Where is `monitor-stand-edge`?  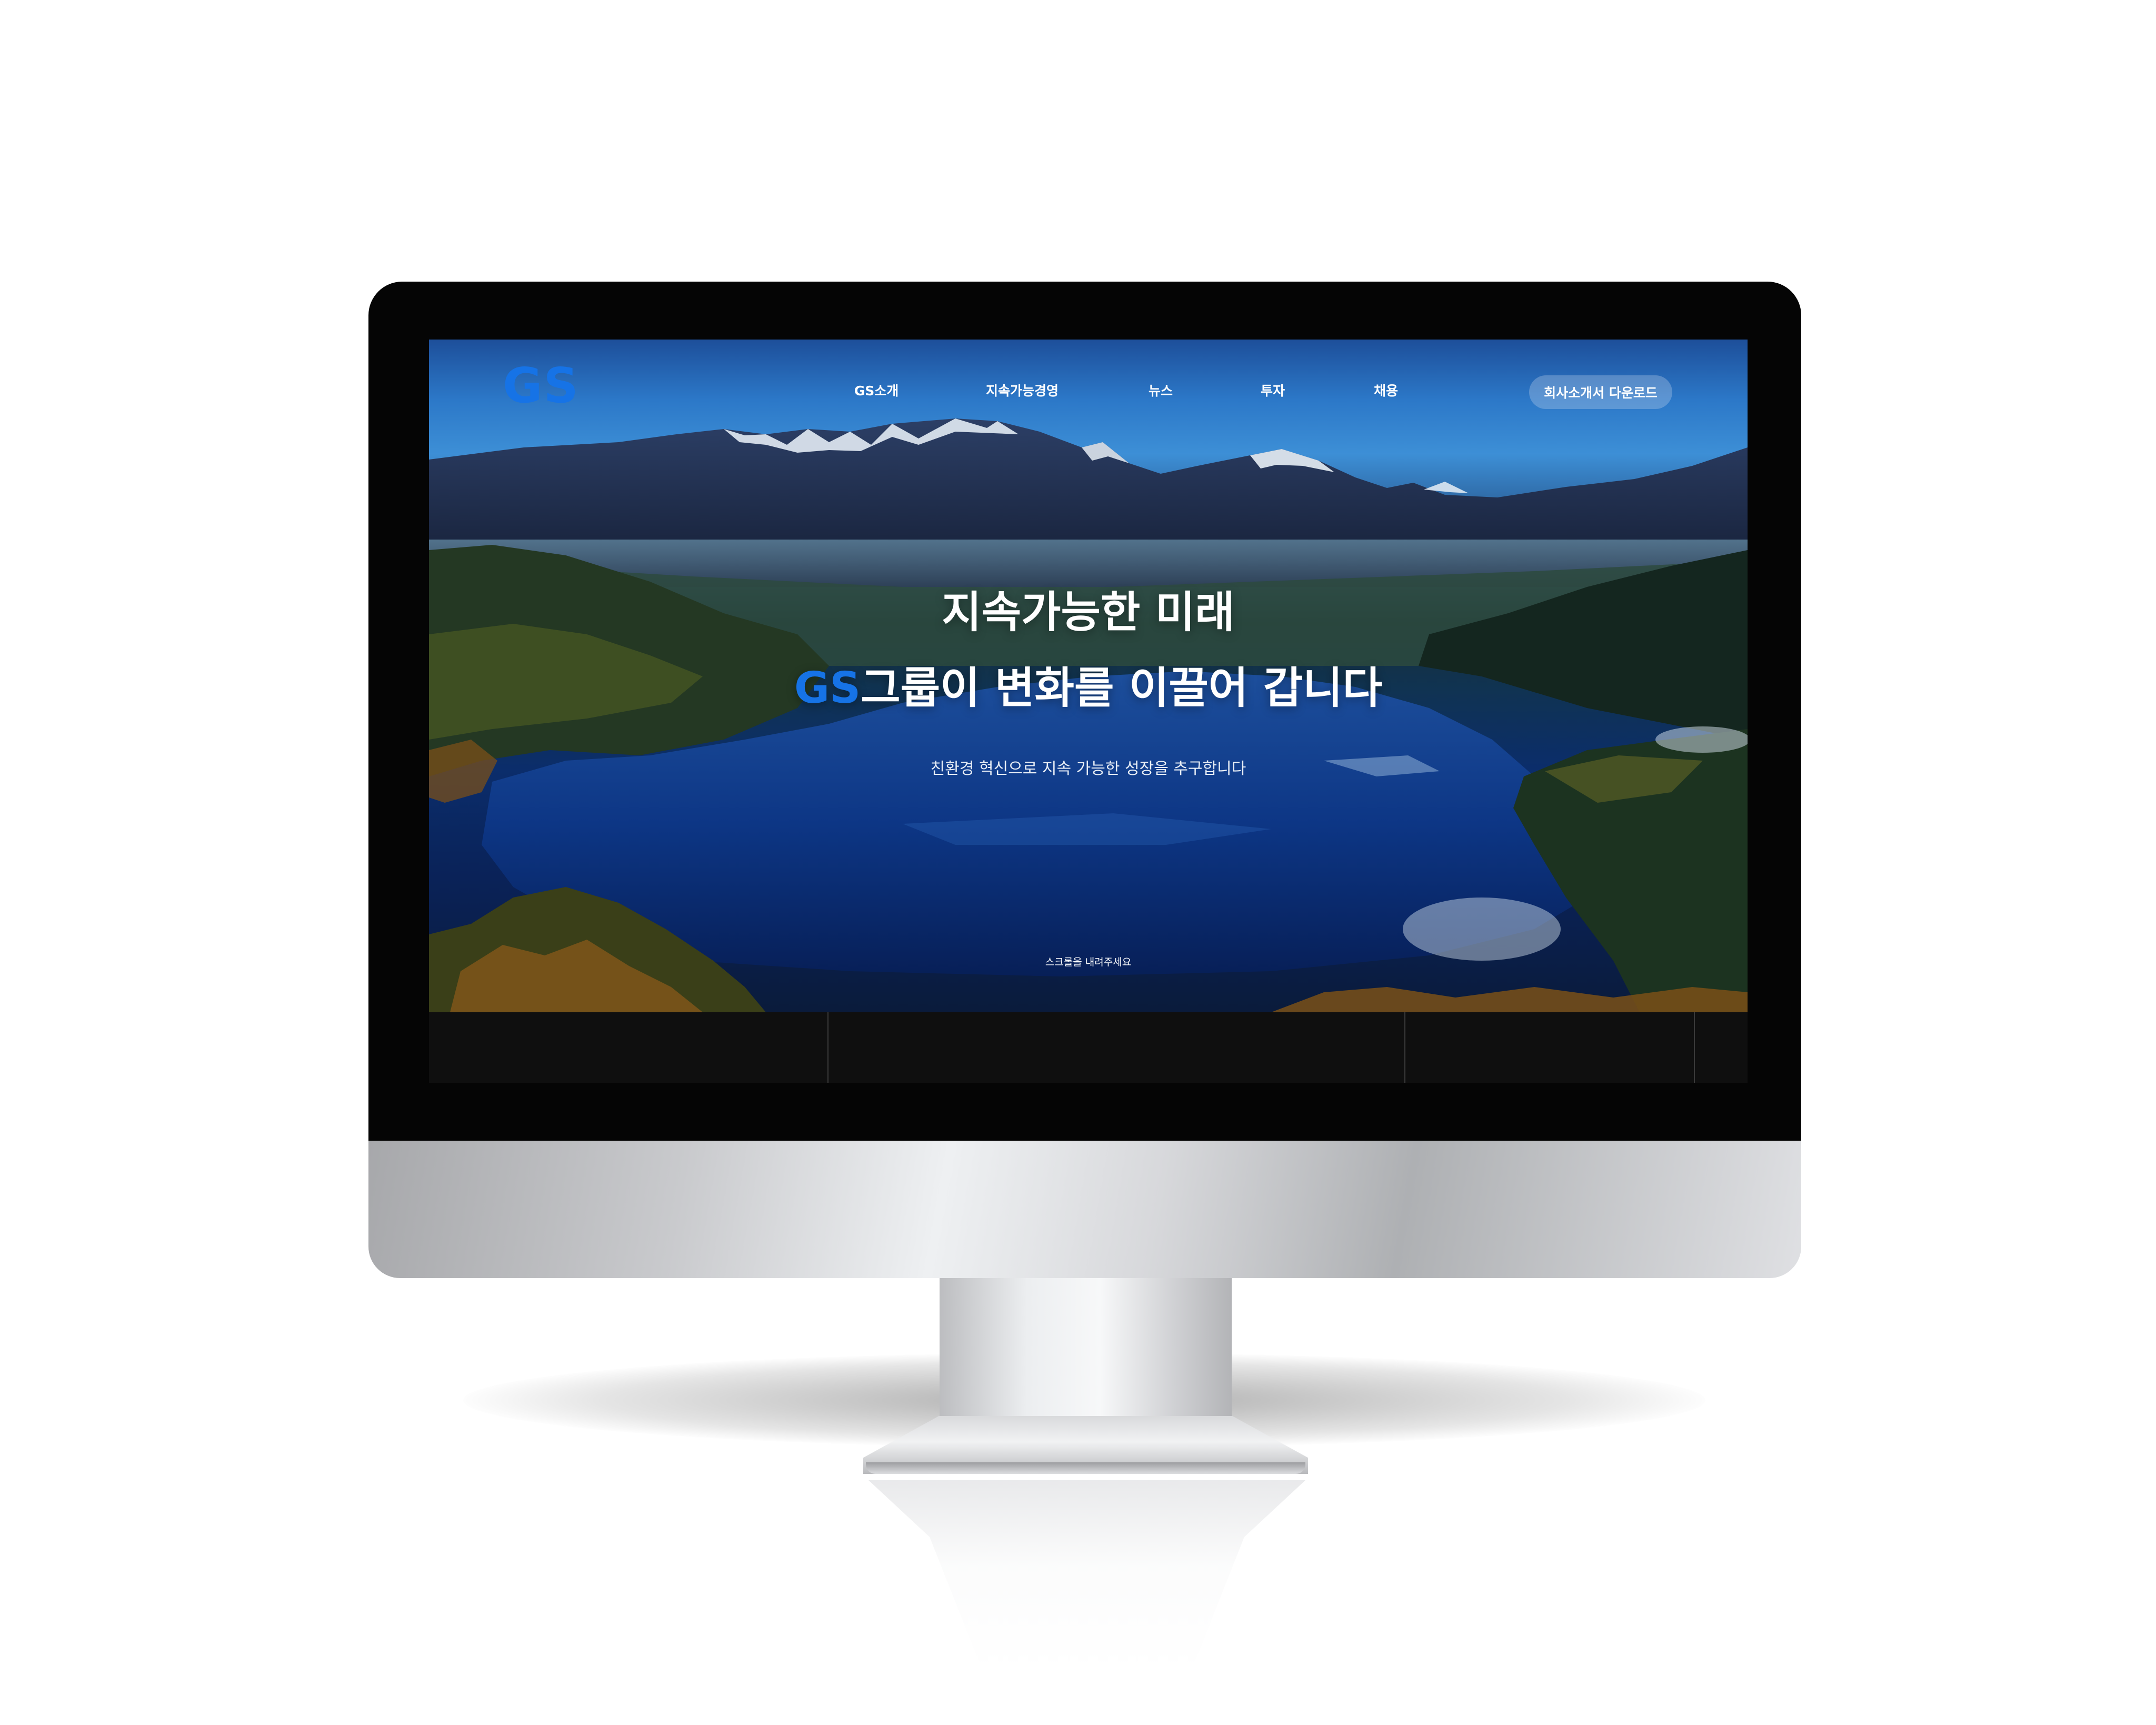
monitor-stand-edge is located at coordinates (1085, 1468).